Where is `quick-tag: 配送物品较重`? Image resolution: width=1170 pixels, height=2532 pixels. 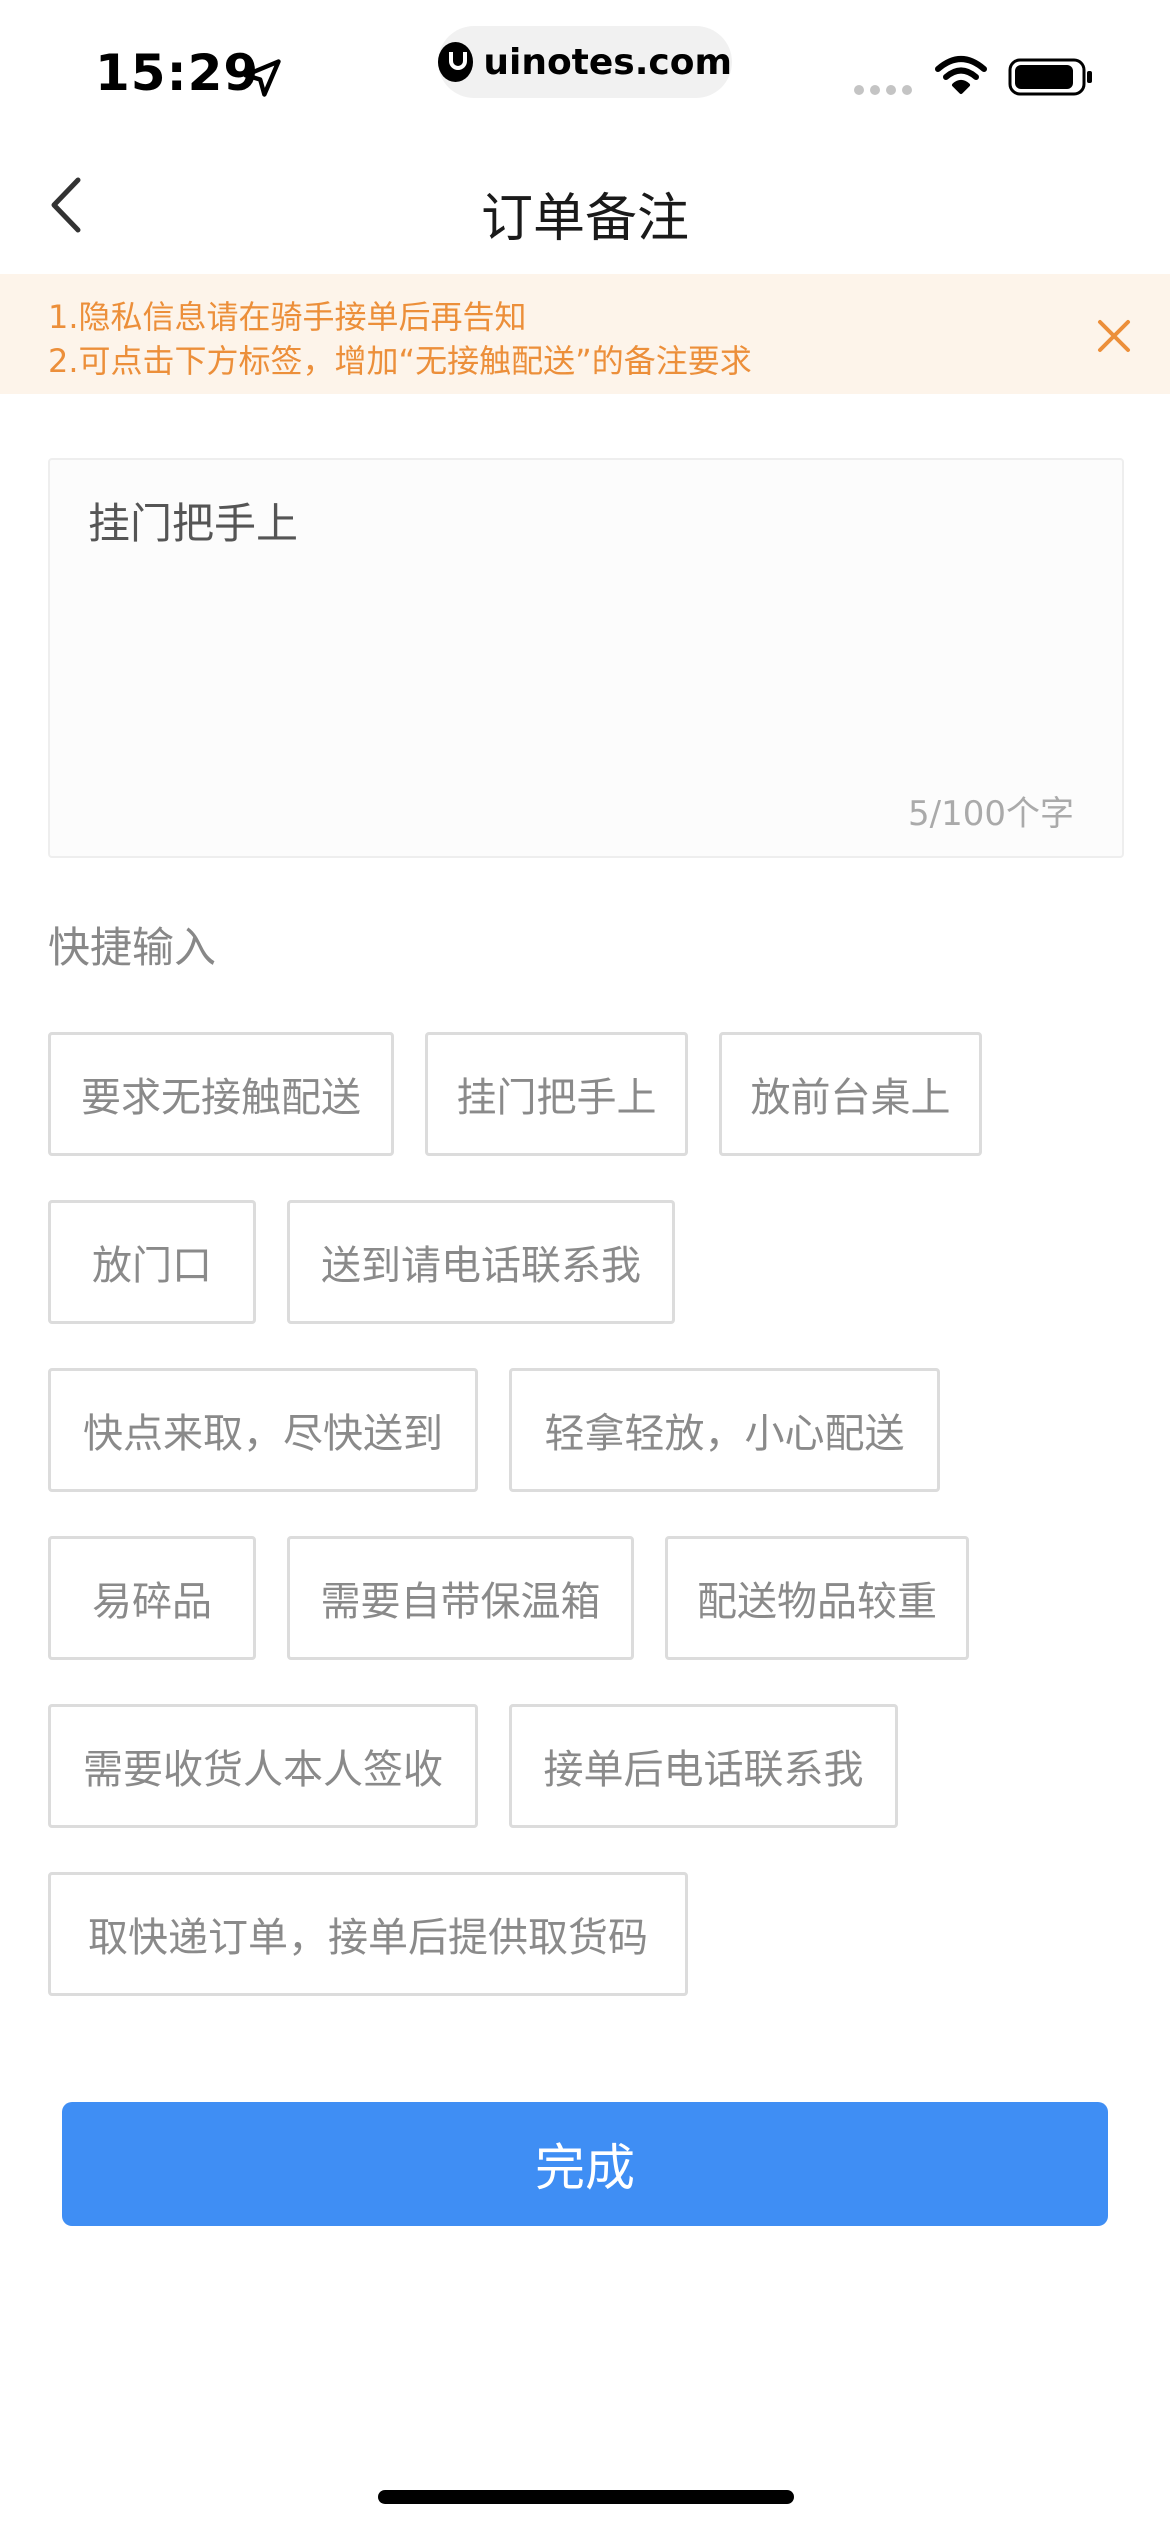
quick-tag: 配送物品较重 is located at coordinates (817, 1598).